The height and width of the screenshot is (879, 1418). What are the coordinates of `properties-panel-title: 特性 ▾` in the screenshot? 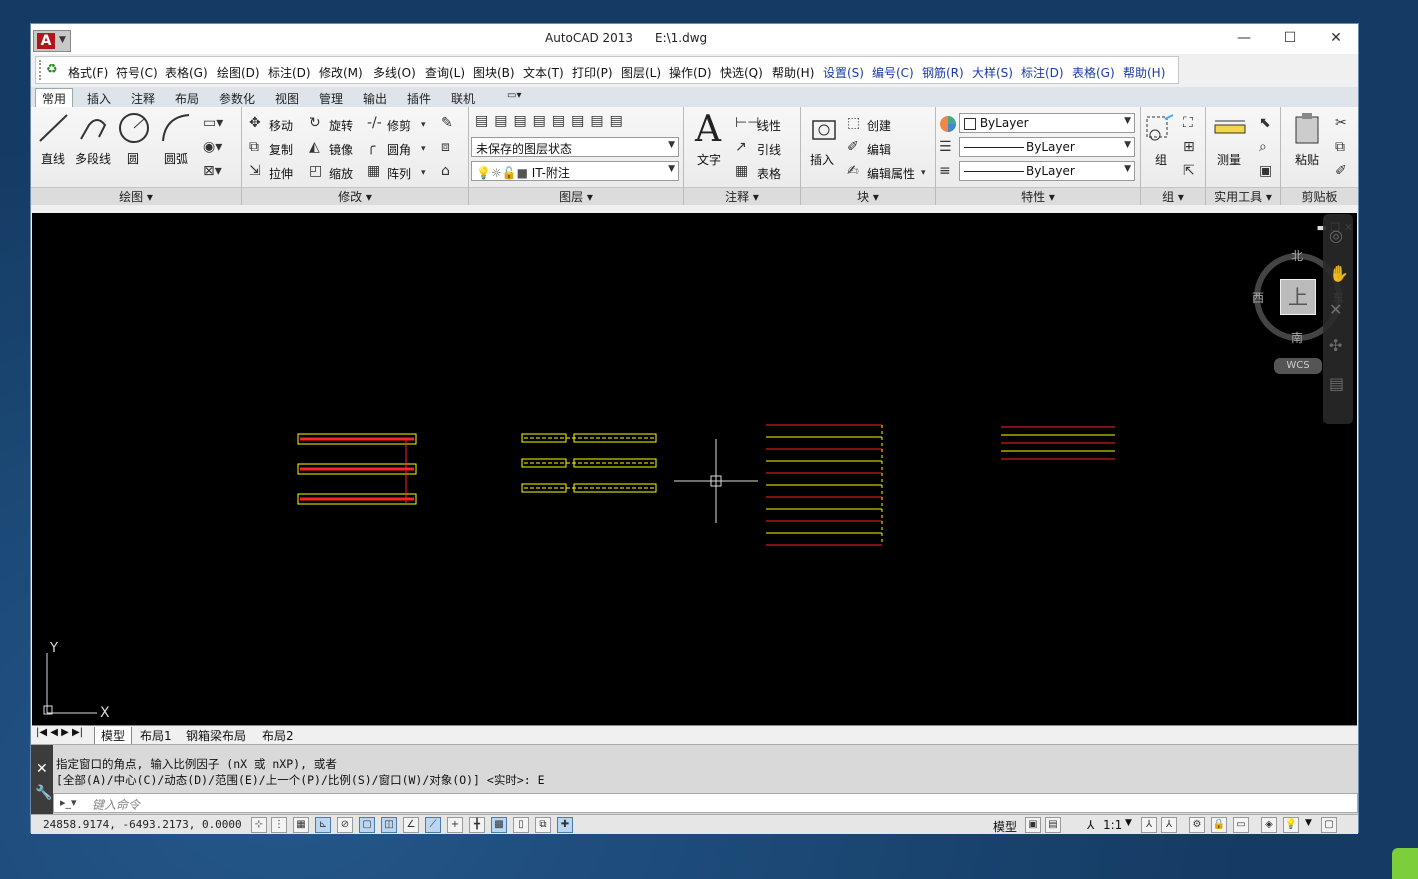 It's located at (1038, 196).